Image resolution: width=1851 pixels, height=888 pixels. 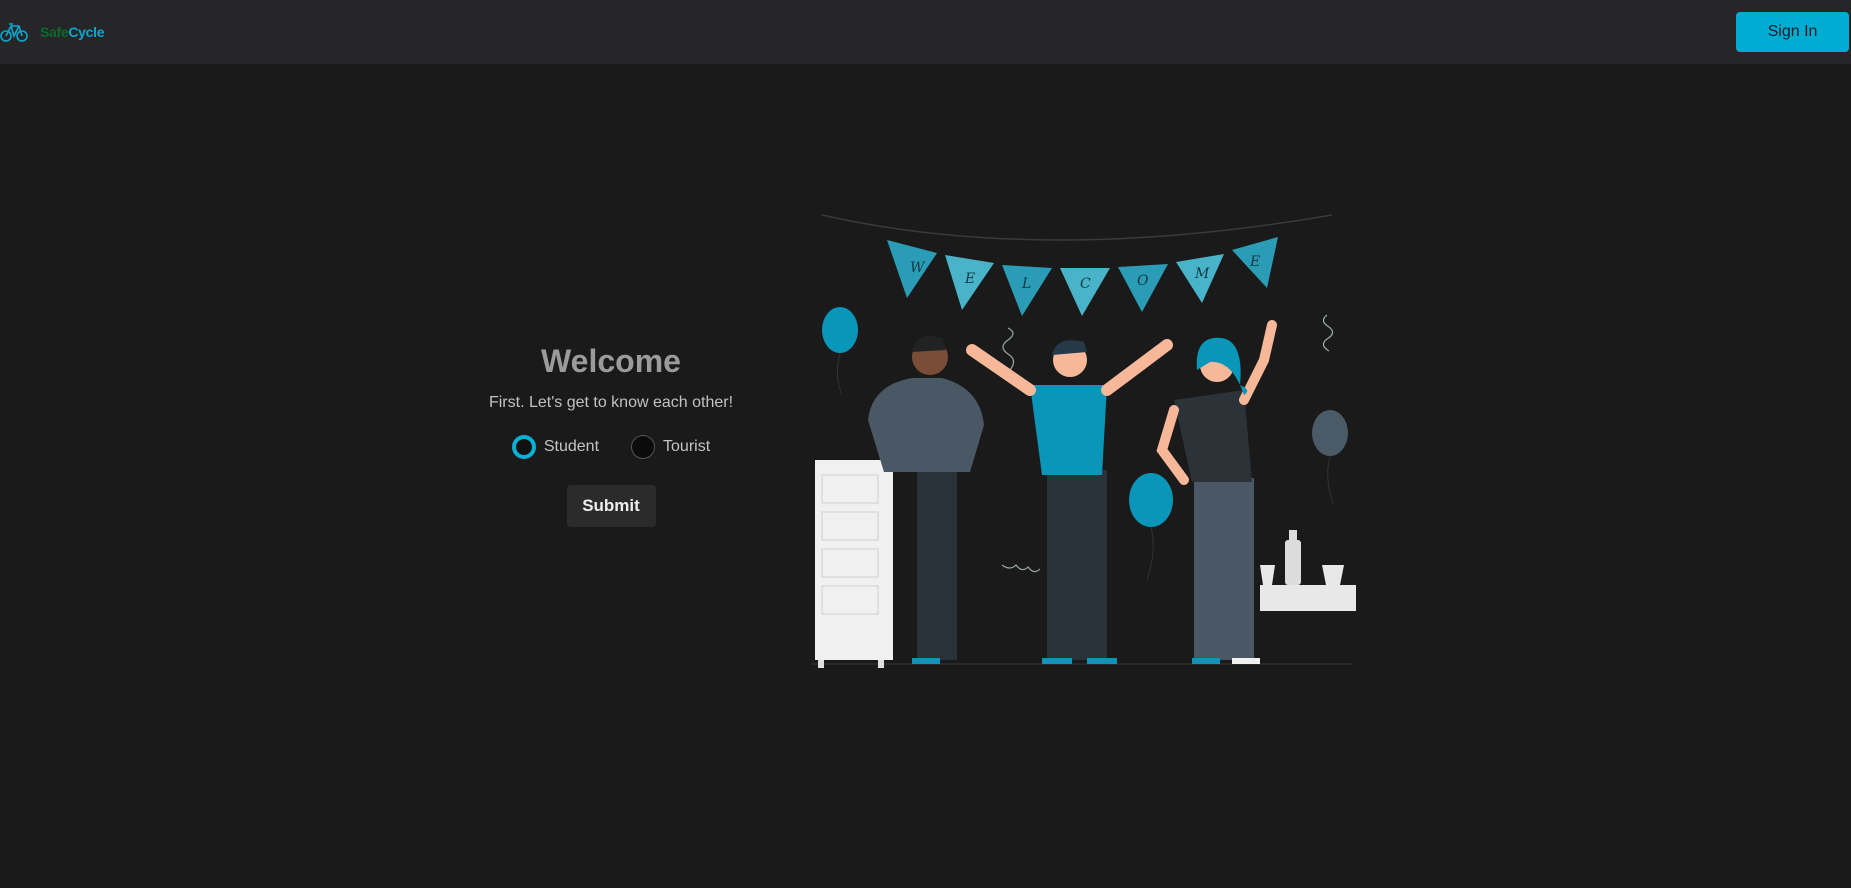 I want to click on banner-letter: O, so click(x=1143, y=281).